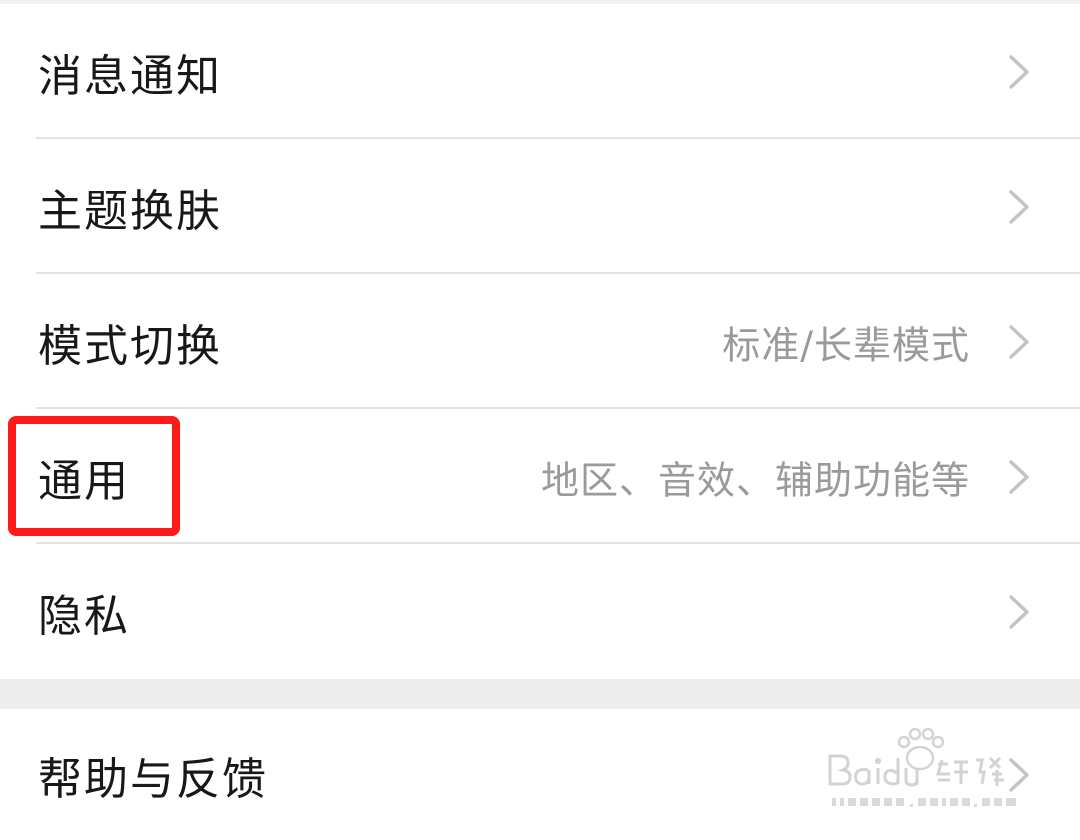 This screenshot has width=1080, height=840. Describe the element at coordinates (130, 76) in the screenshot. I see `setting-label: 消息通知` at that location.